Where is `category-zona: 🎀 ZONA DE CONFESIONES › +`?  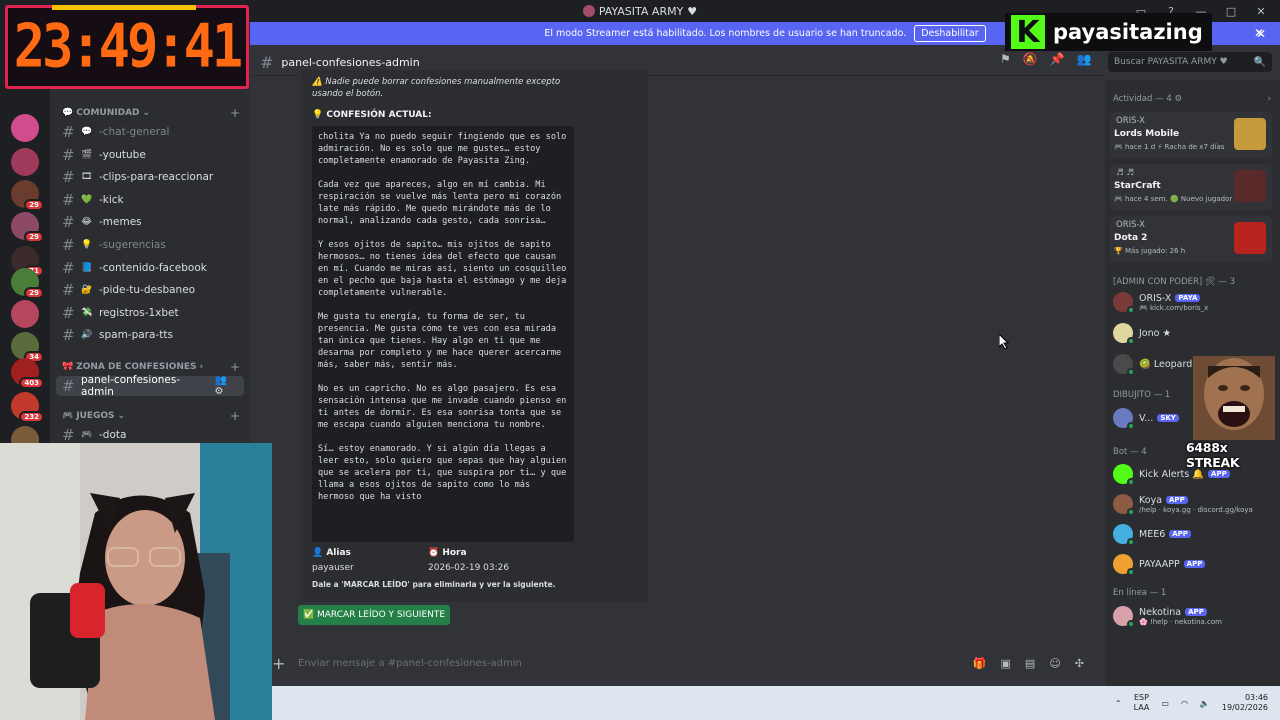 category-zona: 🎀 ZONA DE CONFESIONES › + is located at coordinates (151, 367).